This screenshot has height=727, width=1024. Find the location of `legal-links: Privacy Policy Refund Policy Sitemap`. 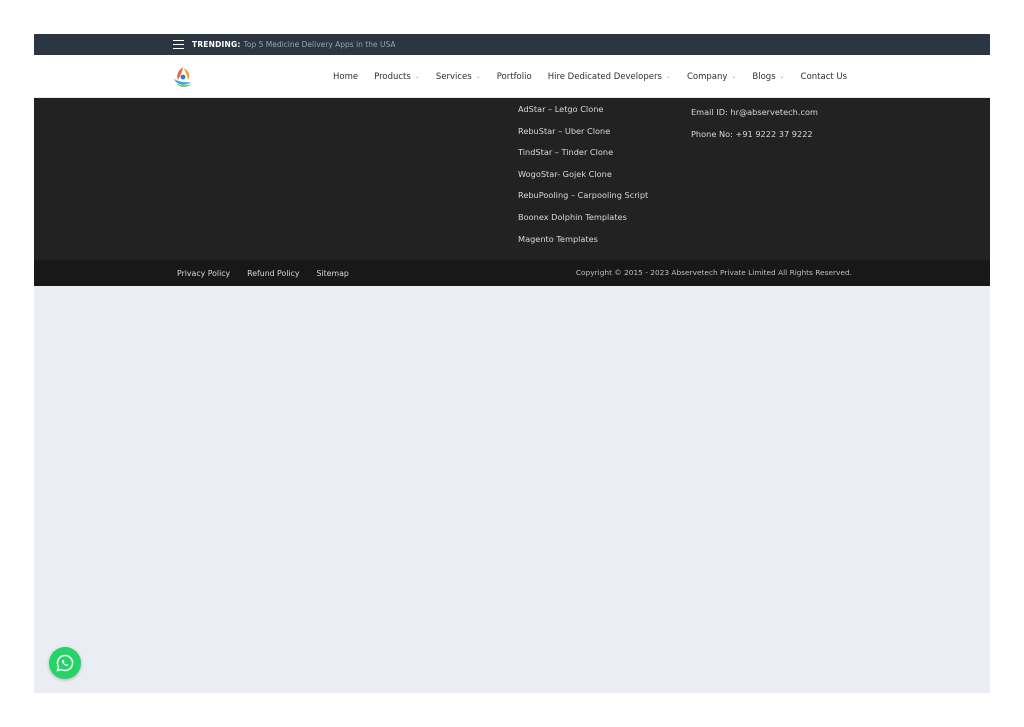

legal-links: Privacy Policy Refund Policy Sitemap is located at coordinates (271, 273).